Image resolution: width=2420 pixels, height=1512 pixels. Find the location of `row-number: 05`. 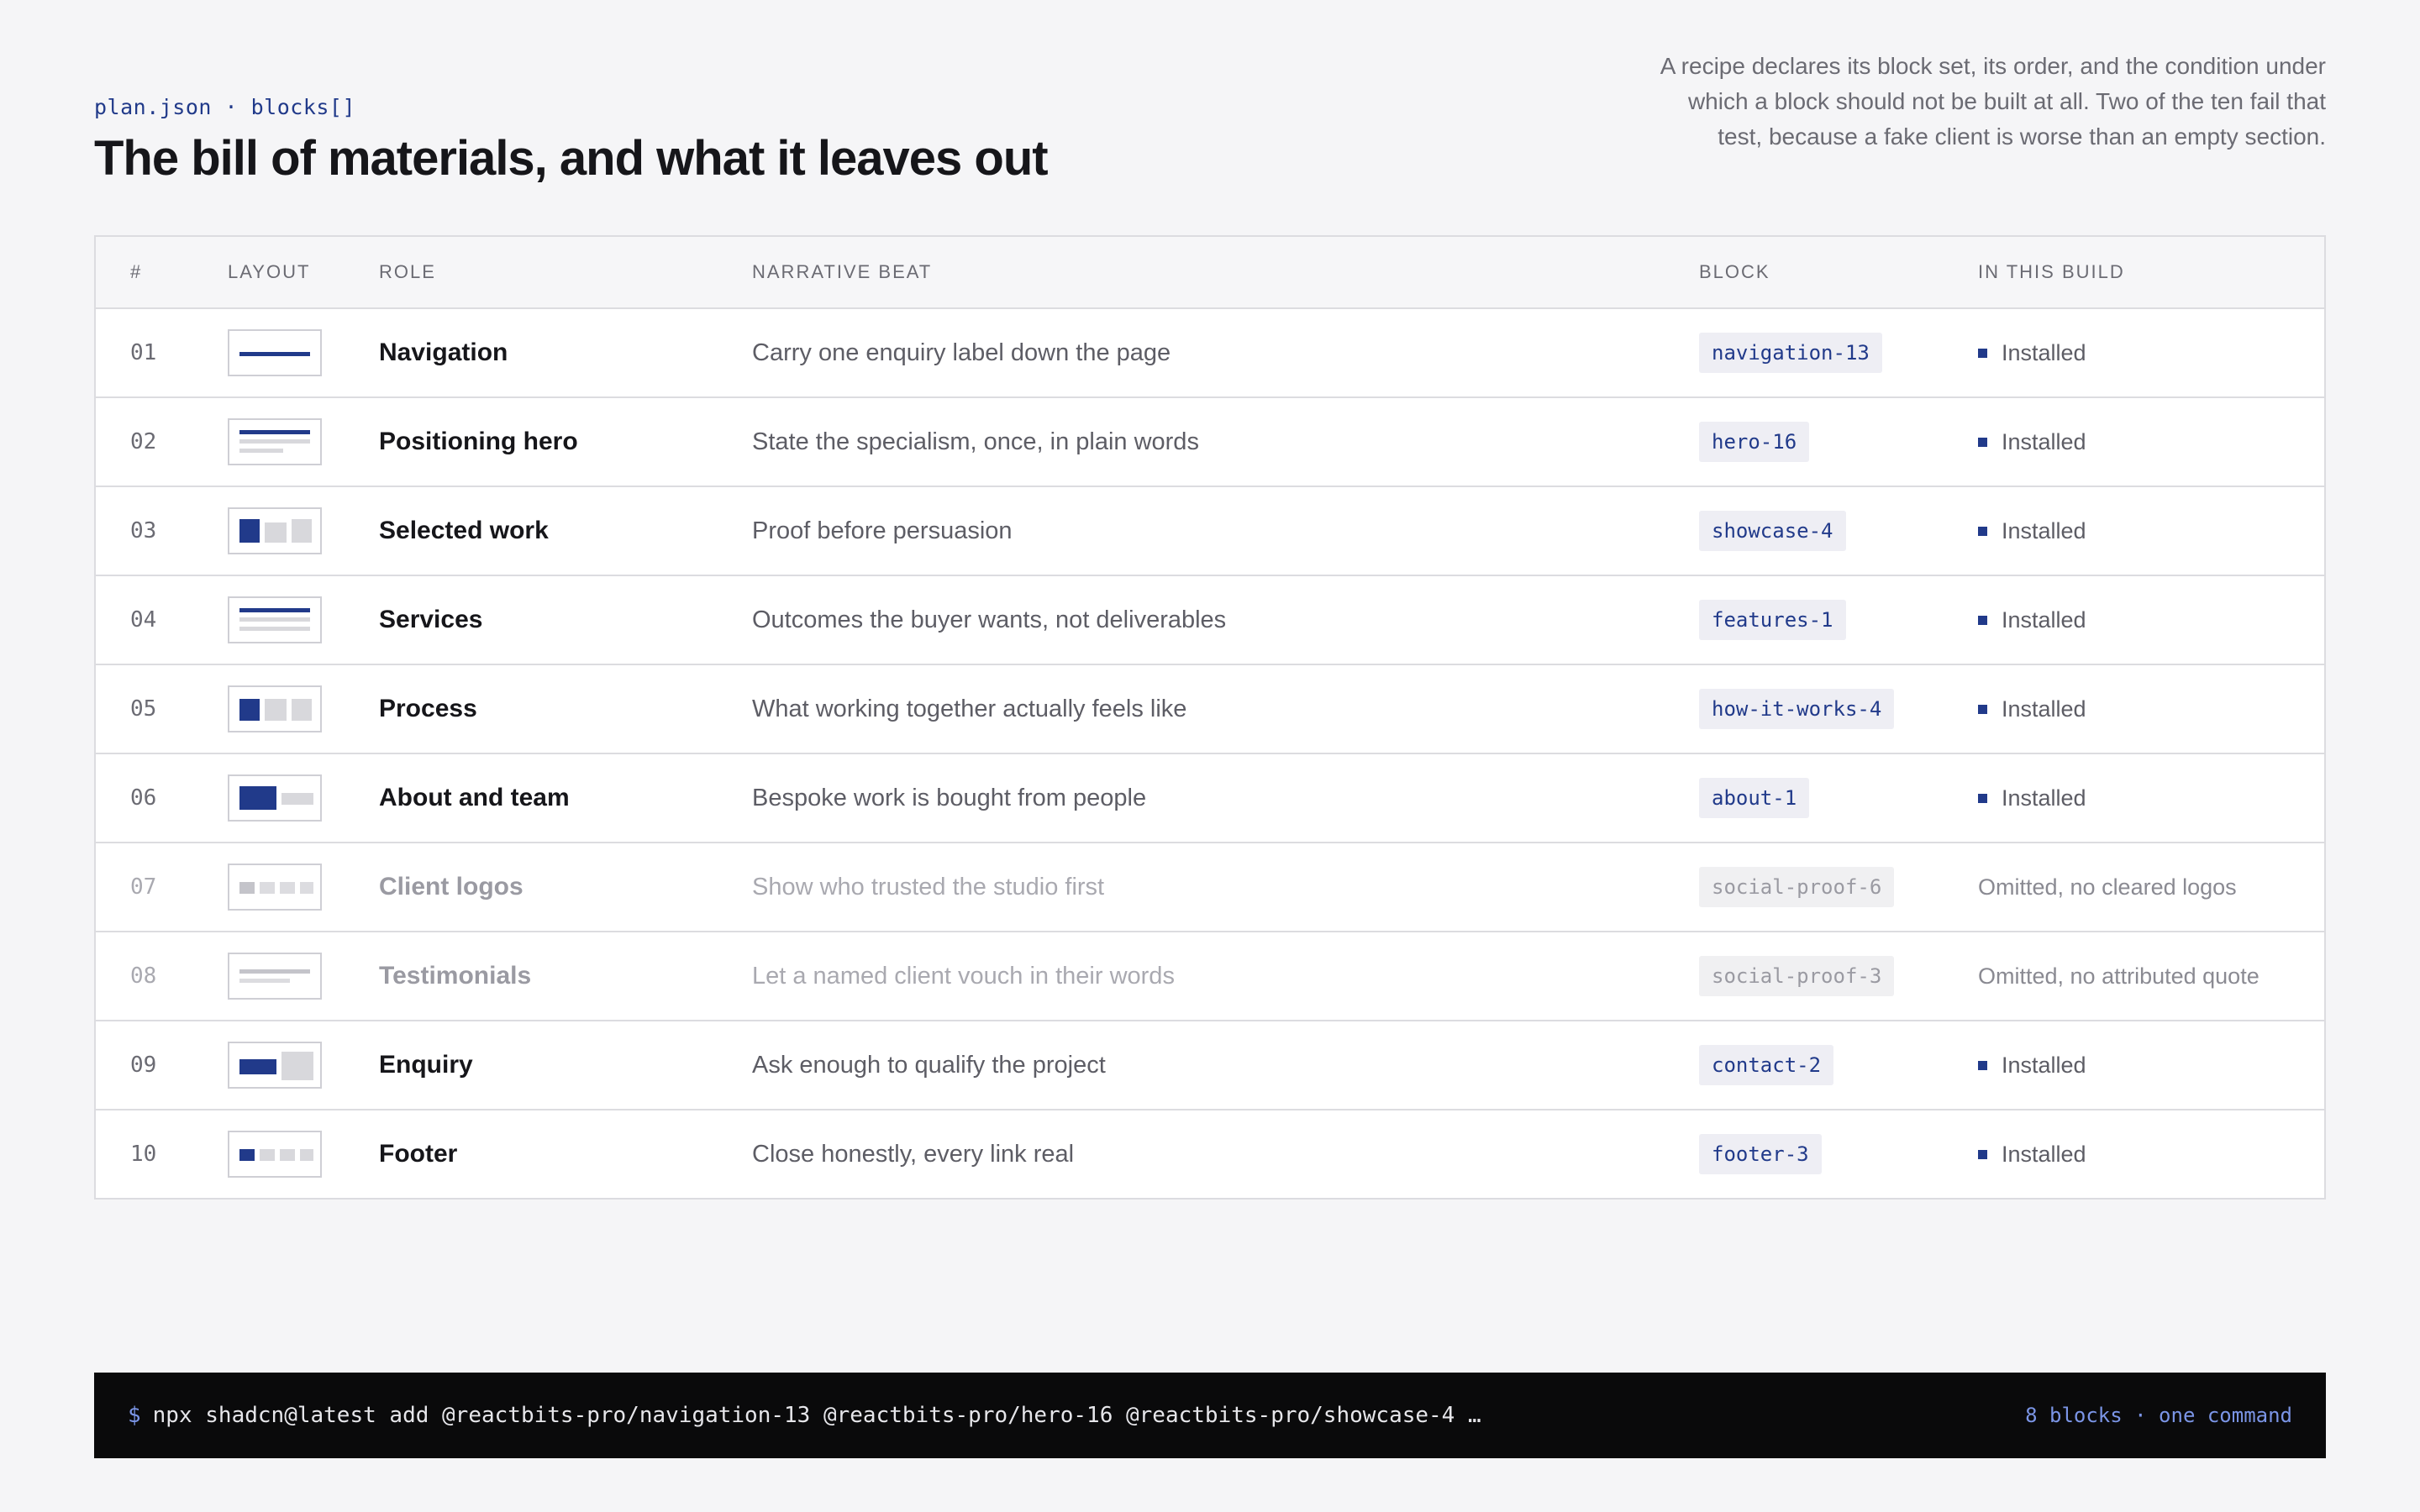

row-number: 05 is located at coordinates (143, 709).